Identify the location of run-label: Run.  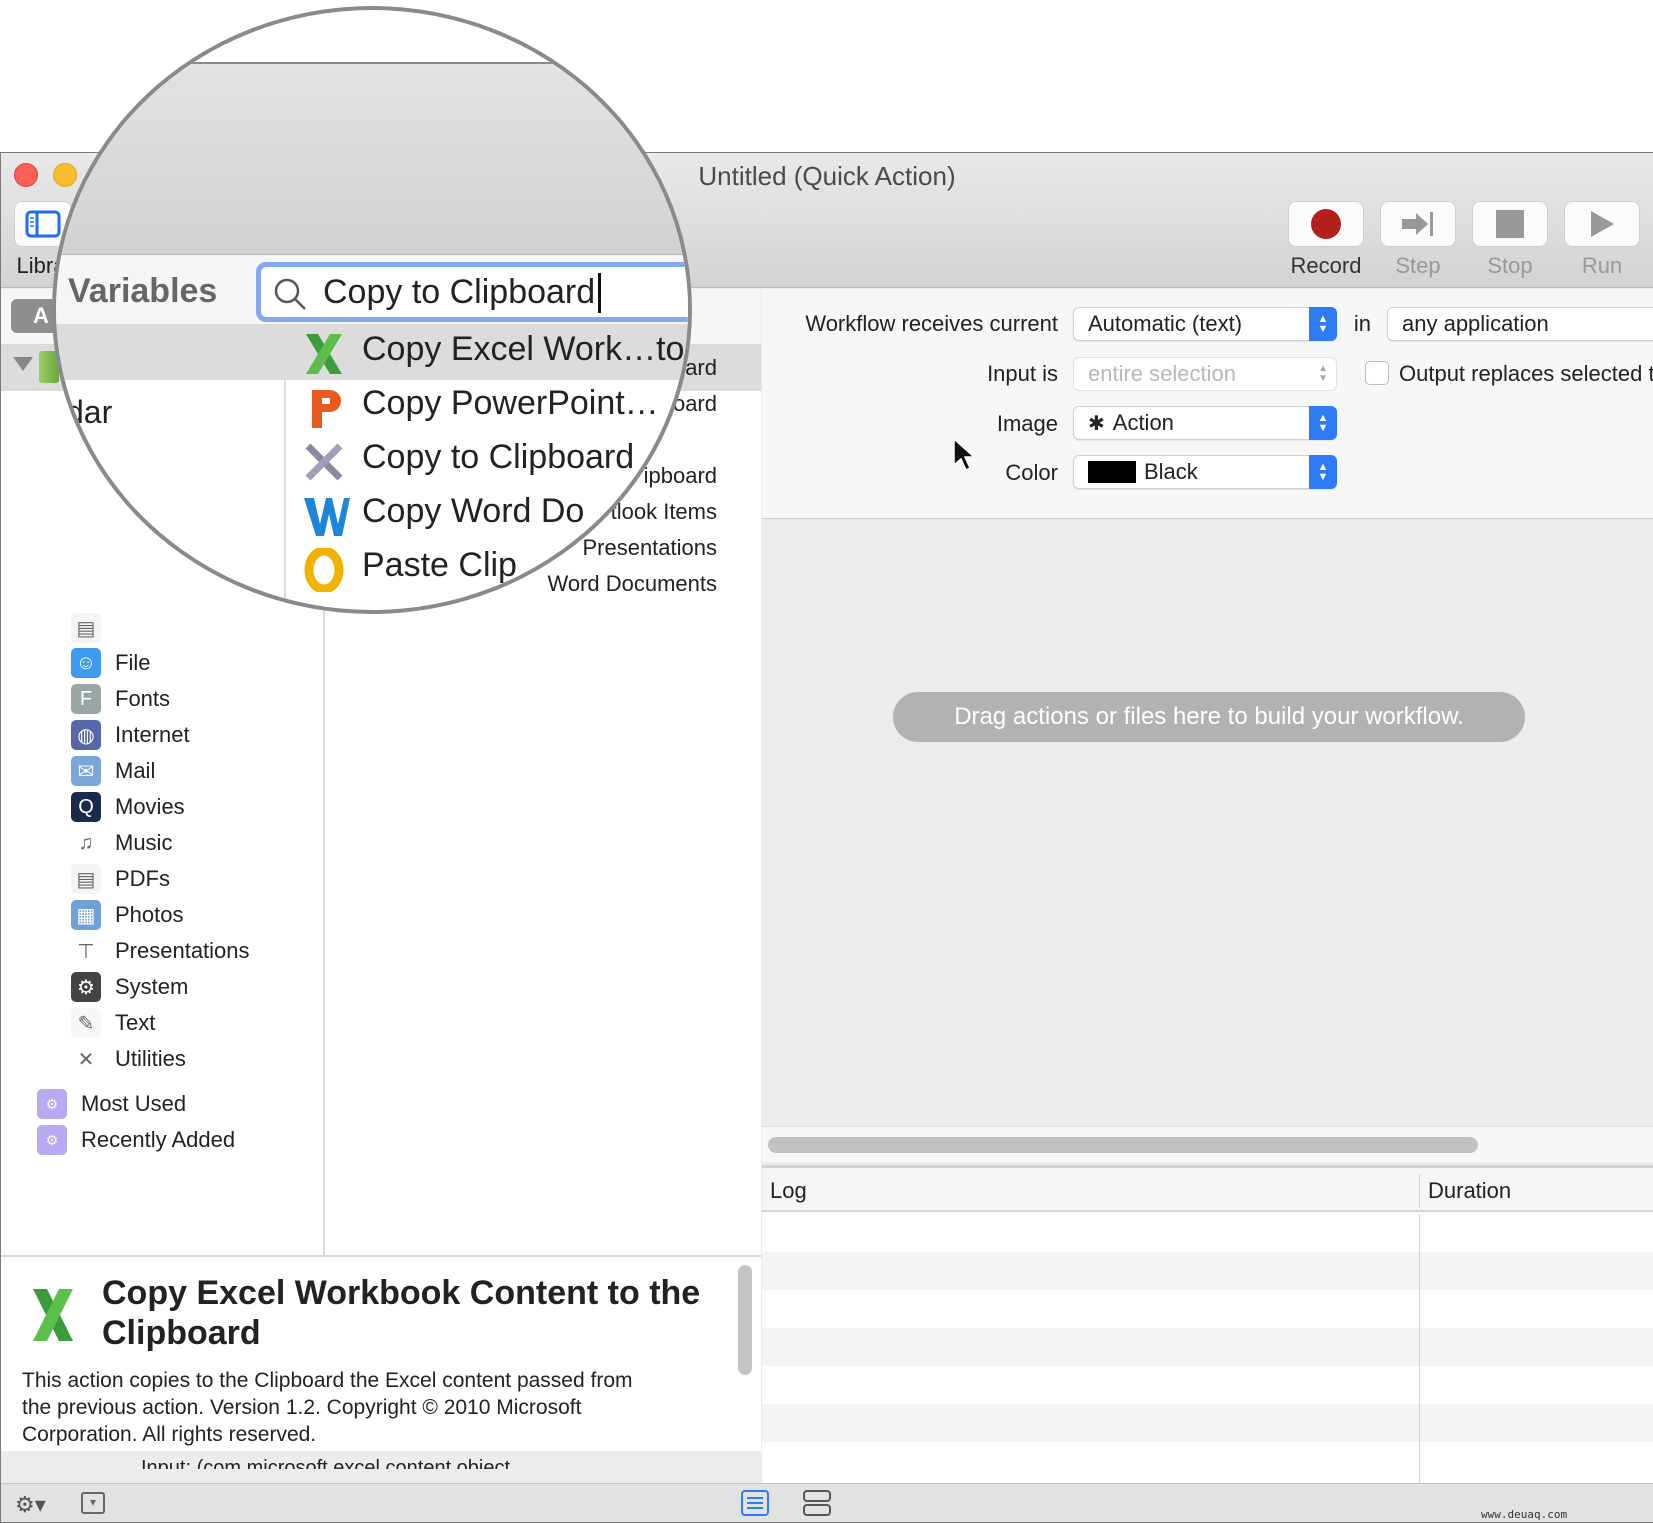
(1602, 265).